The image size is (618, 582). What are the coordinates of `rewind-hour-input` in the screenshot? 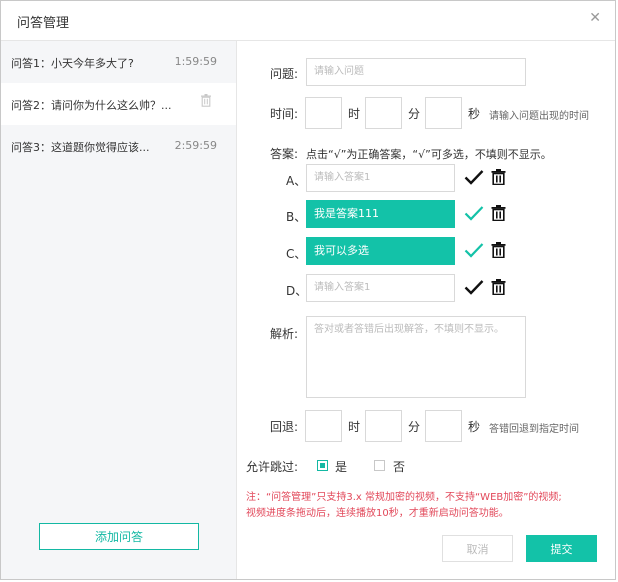 It's located at (323, 426).